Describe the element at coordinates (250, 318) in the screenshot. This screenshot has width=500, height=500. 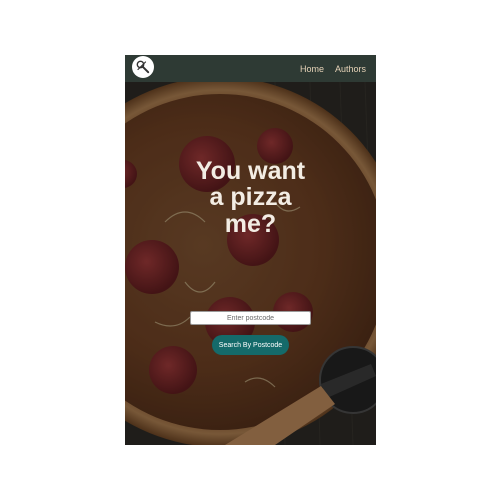
I see `postcode-input` at that location.